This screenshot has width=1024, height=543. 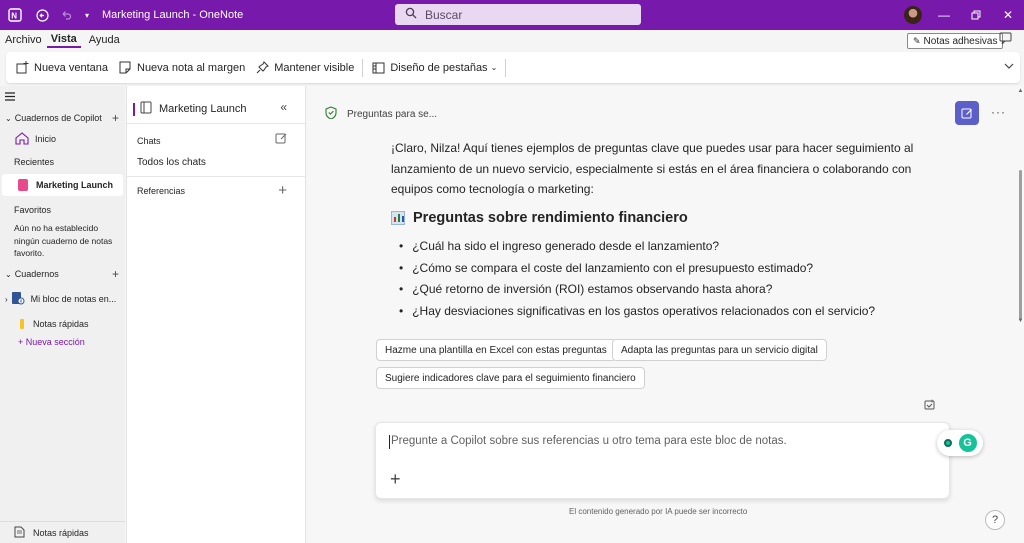 What do you see at coordinates (434, 68) in the screenshot?
I see `tab-layout-dropdown: Diseño de pestañas ⌄` at bounding box center [434, 68].